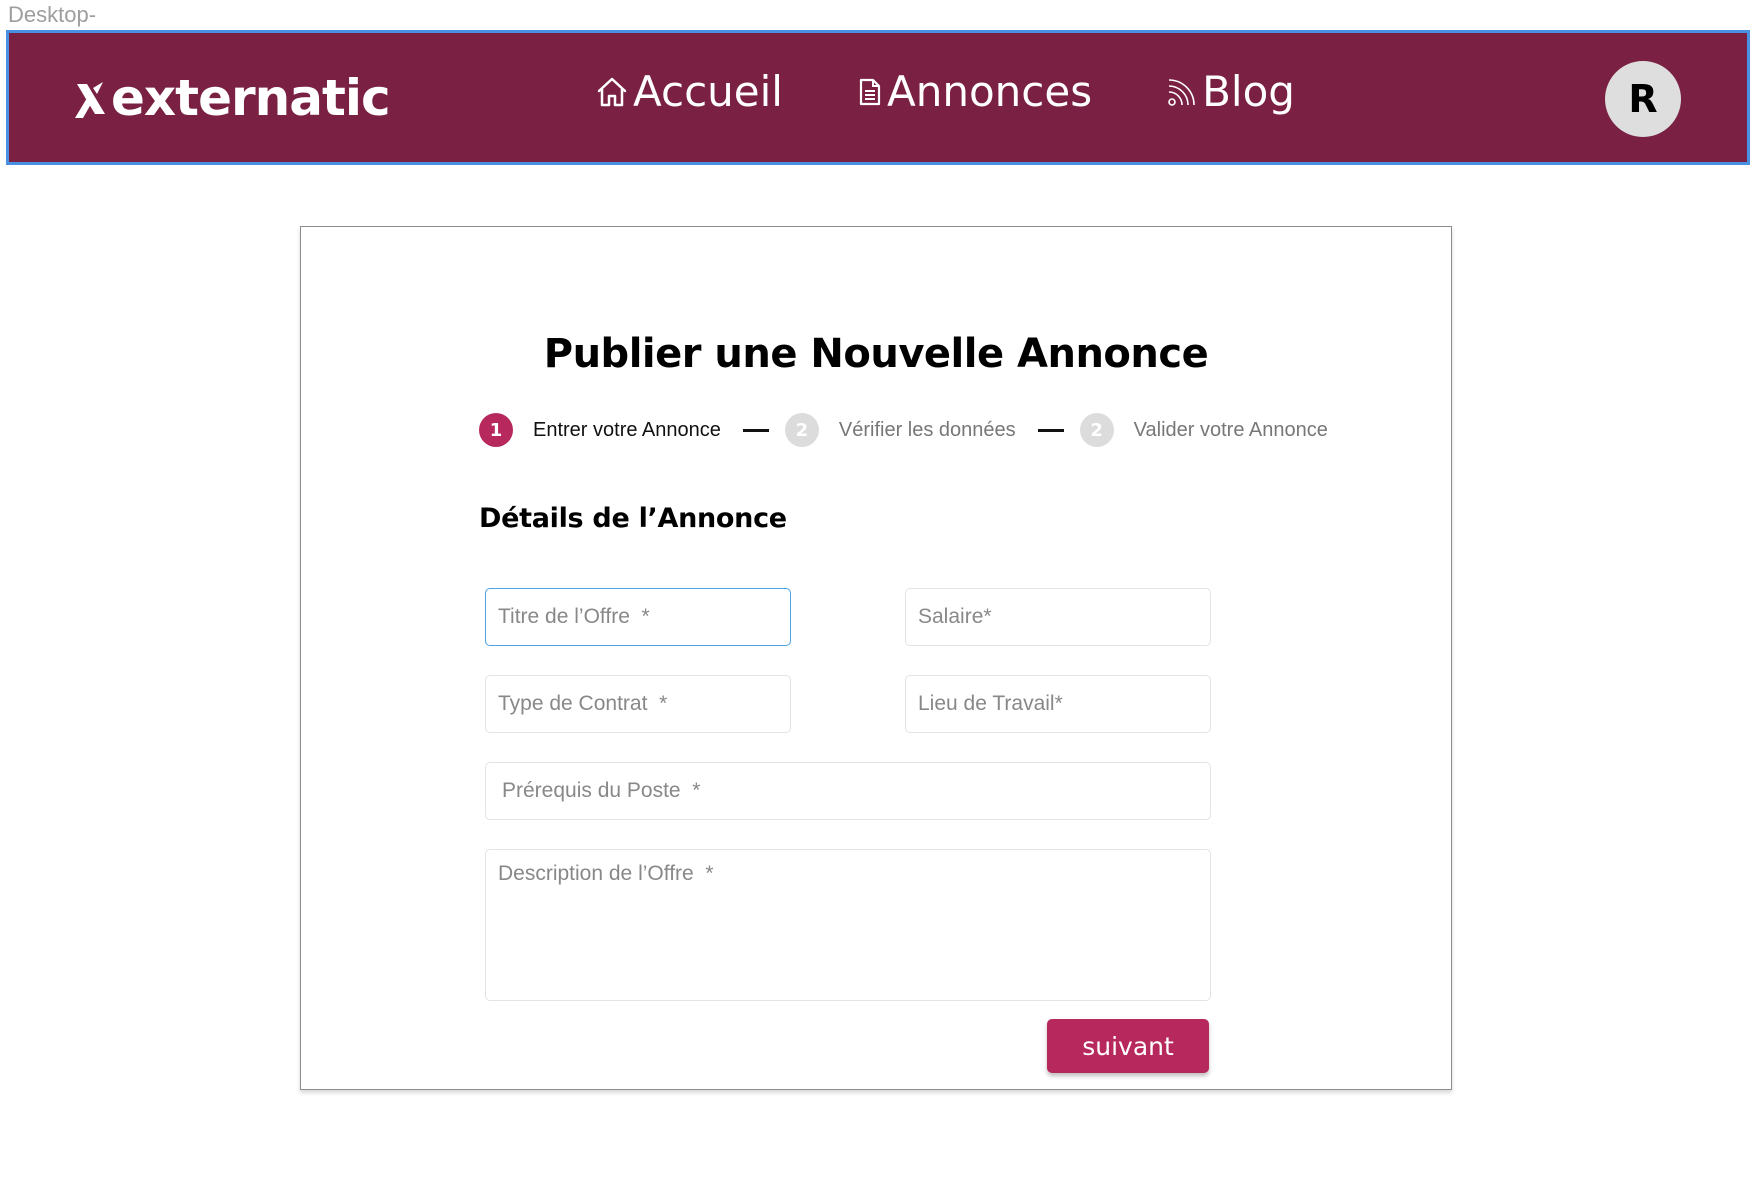  I want to click on step-1-indicator: 1, so click(496, 430).